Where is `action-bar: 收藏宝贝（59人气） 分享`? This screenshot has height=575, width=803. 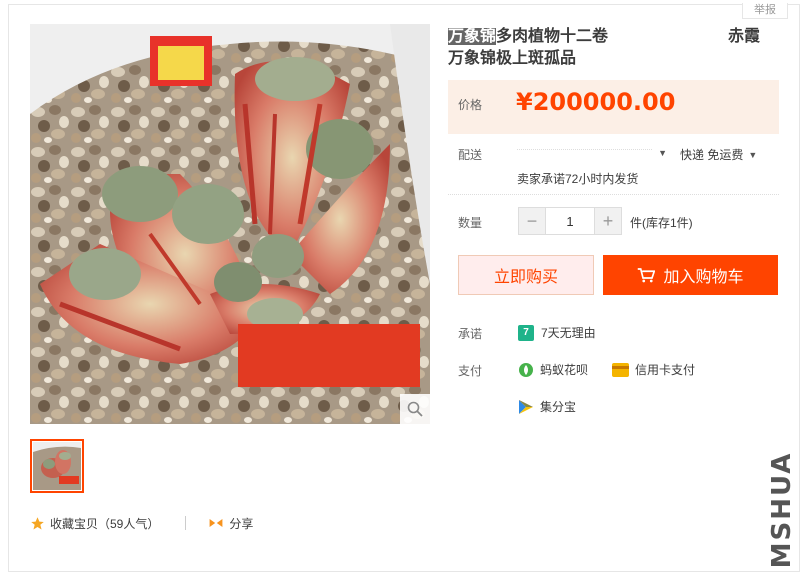
action-bar: 收藏宝贝（59人气） 分享 is located at coordinates (141, 523).